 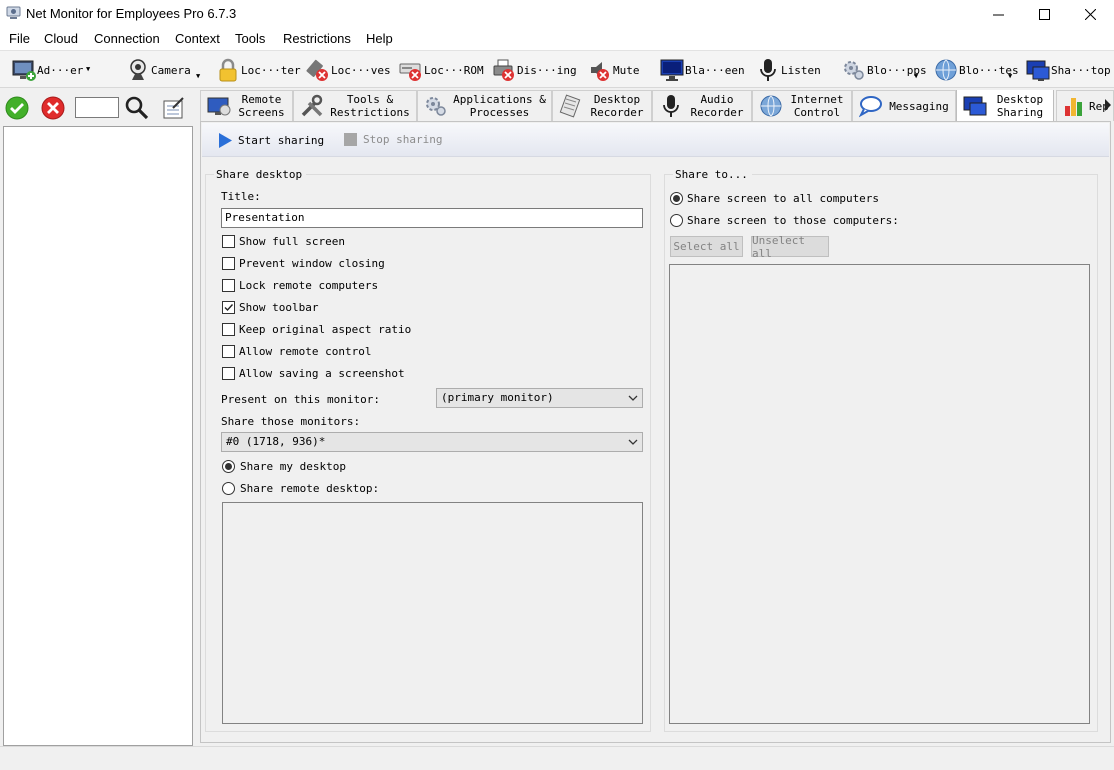 I want to click on camera-button: Camera, so click(x=158, y=70).